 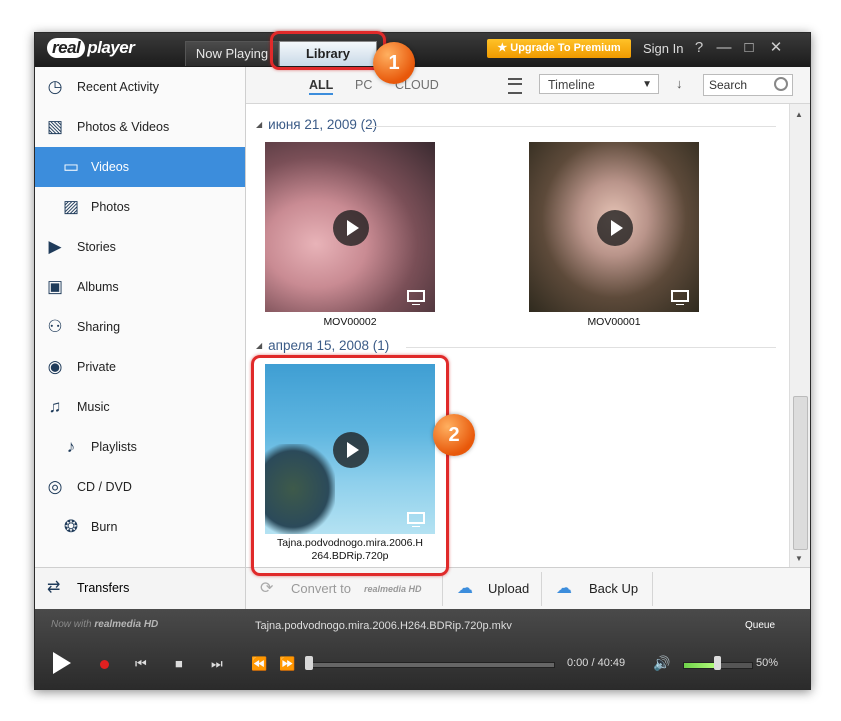 I want to click on sidebar-item-label: CD / DVD, so click(x=104, y=487).